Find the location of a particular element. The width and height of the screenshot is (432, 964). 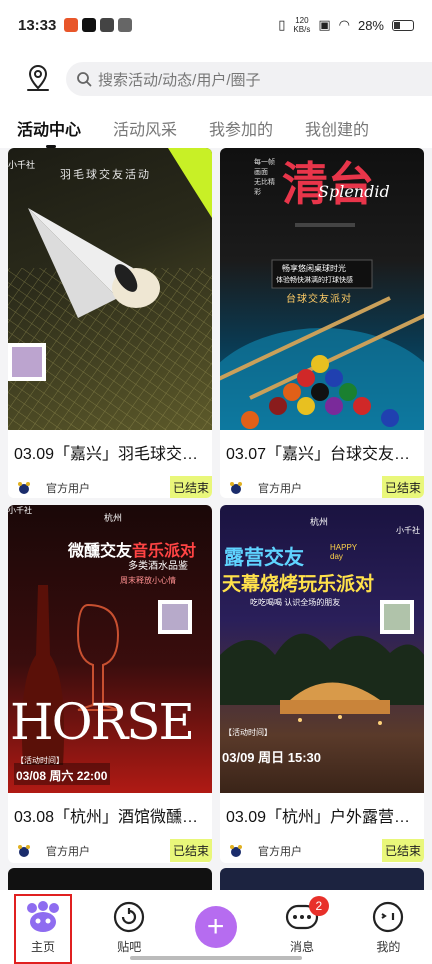

network-speed: 120 KB/s is located at coordinates (301, 25).